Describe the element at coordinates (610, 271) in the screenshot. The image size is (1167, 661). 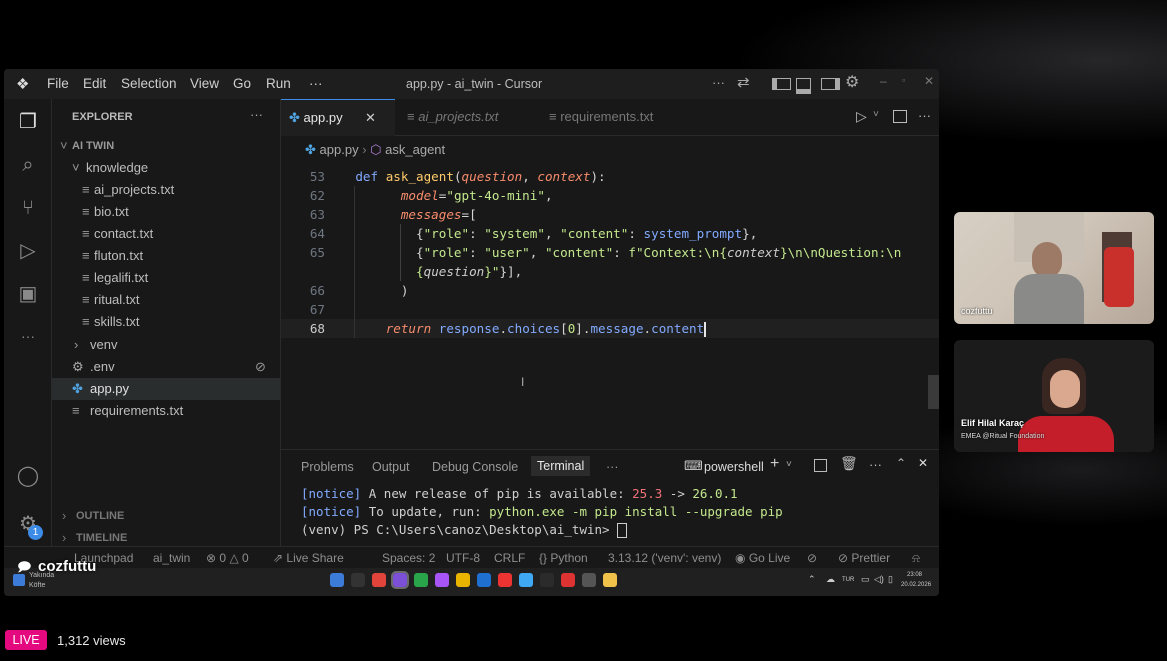
I see `code-line: {question}"}],` at that location.